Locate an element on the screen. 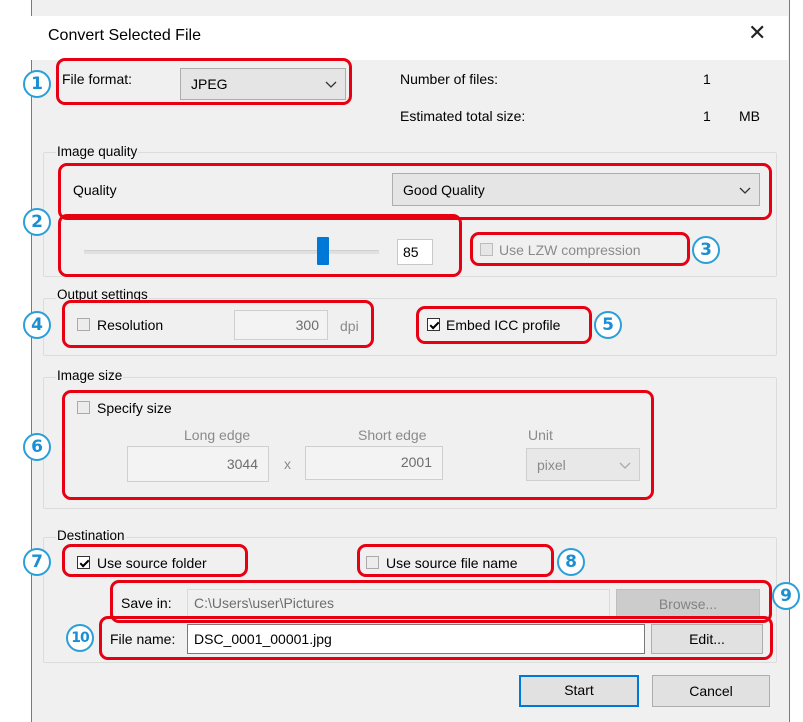 The height and width of the screenshot is (722, 803). estimated-size-unit: MB is located at coordinates (749, 116).